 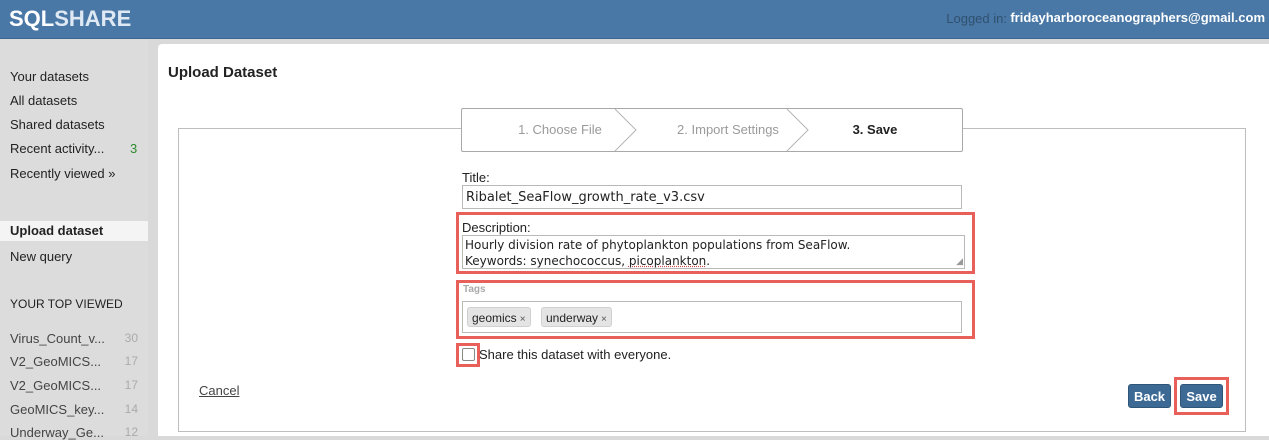 I want to click on top-viewed-count: 14, so click(x=131, y=409).